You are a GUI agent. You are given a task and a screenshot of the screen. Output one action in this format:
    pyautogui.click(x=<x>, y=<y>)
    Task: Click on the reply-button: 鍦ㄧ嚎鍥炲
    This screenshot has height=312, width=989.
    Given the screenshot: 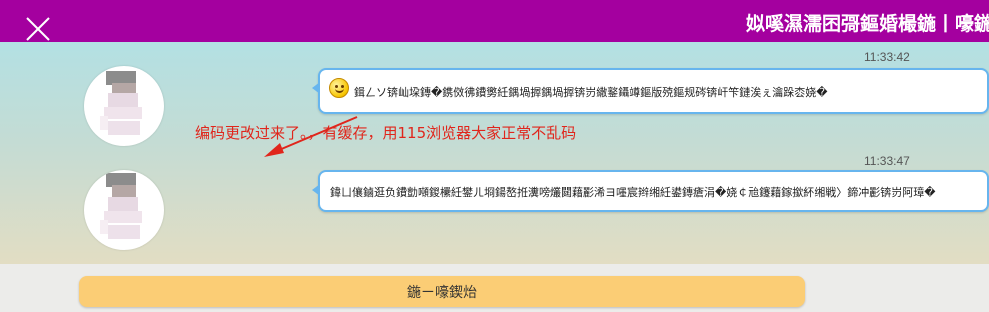 What is the action you would take?
    pyautogui.click(x=442, y=291)
    